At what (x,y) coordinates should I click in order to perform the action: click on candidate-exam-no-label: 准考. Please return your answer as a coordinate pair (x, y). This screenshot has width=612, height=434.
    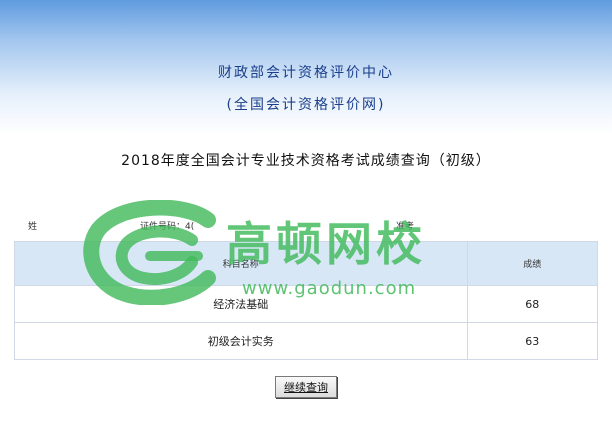
    Looking at the image, I should click on (405, 227).